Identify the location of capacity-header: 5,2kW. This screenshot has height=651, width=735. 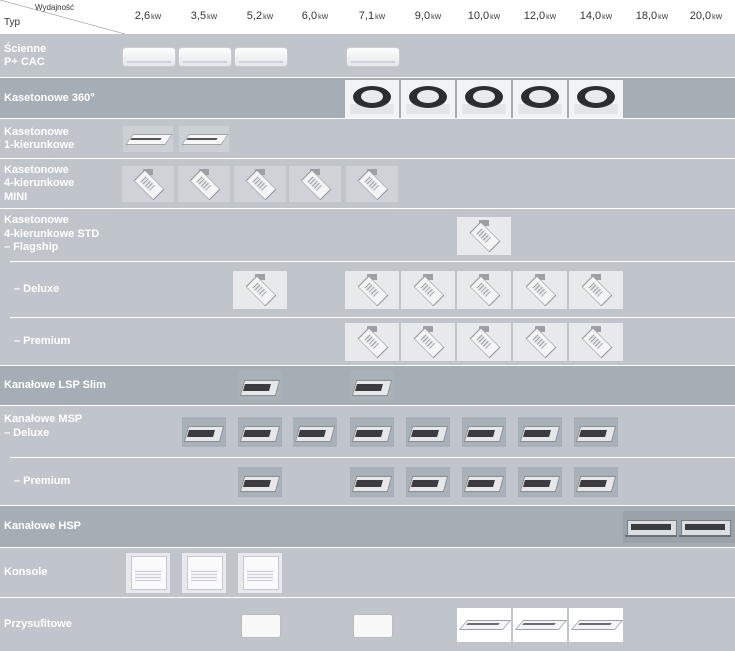
(260, 16).